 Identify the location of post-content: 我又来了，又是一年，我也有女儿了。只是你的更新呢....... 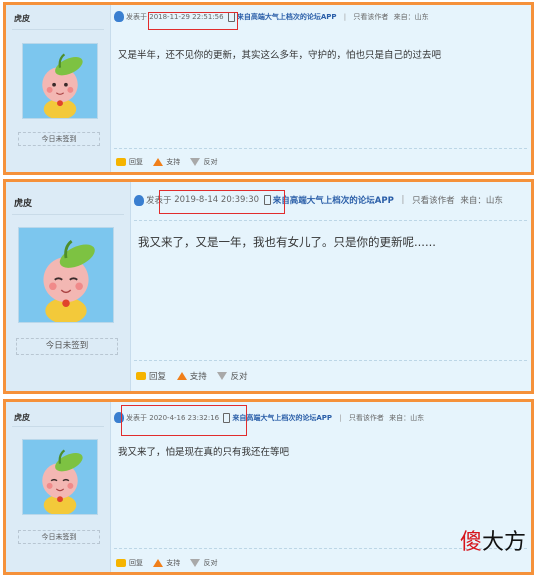
(287, 242).